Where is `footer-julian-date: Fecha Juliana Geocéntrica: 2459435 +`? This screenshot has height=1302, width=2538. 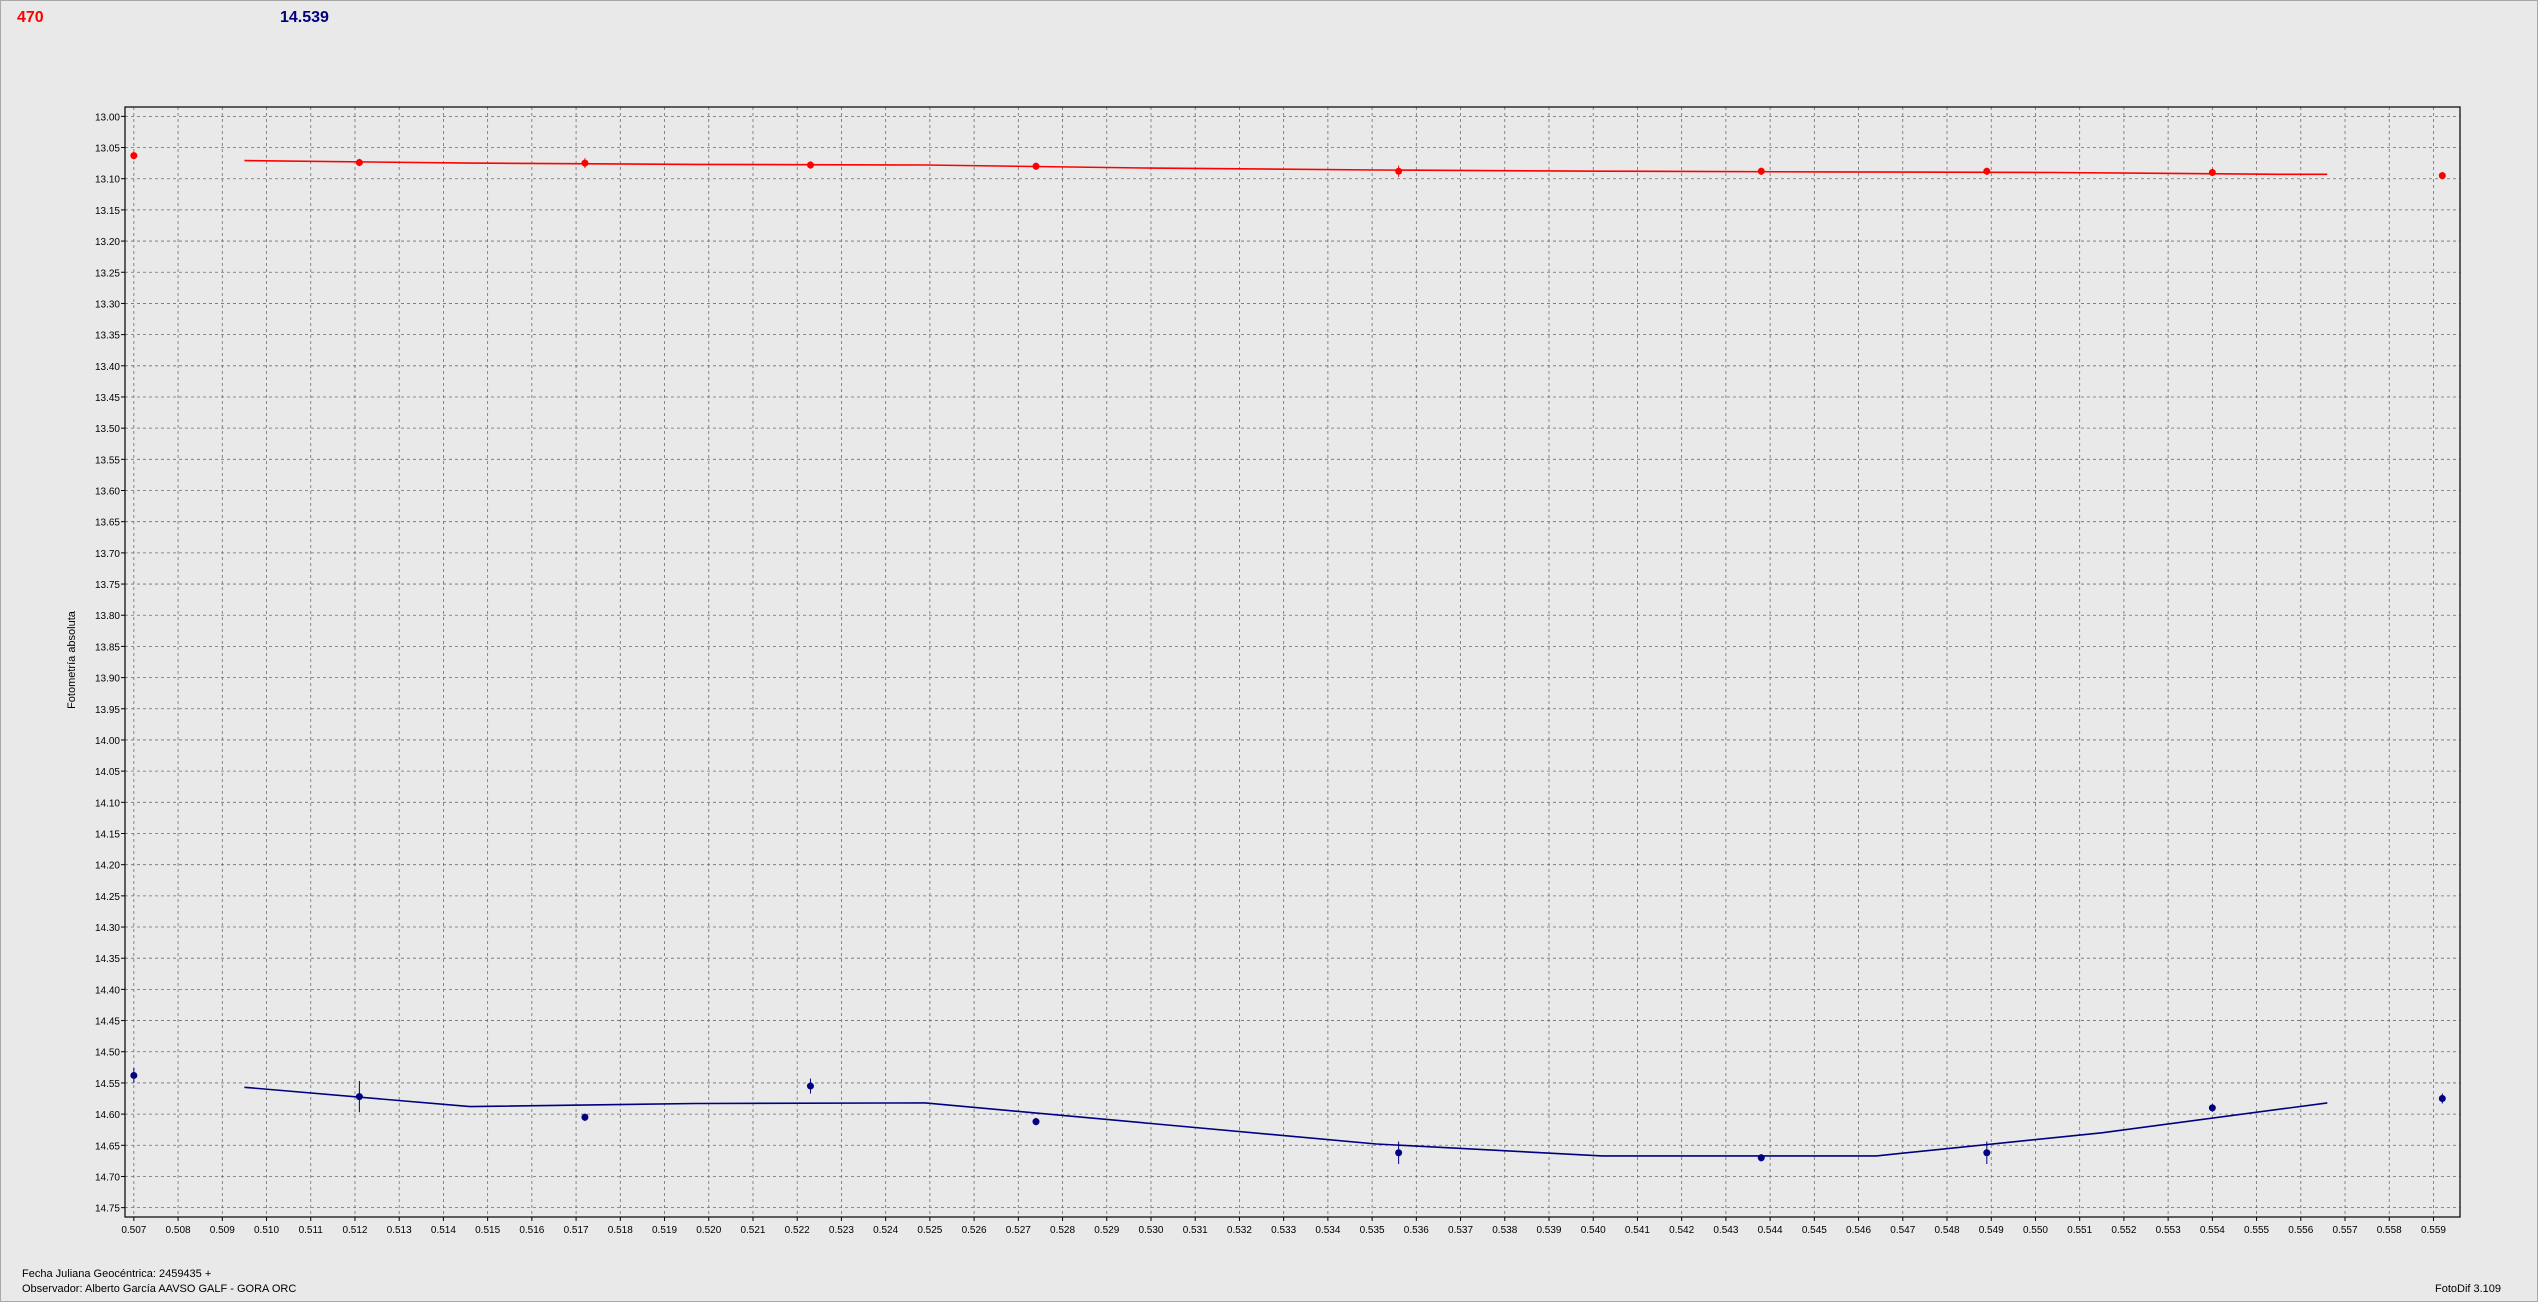 footer-julian-date: Fecha Juliana Geocéntrica: 2459435 + is located at coordinates (117, 1274).